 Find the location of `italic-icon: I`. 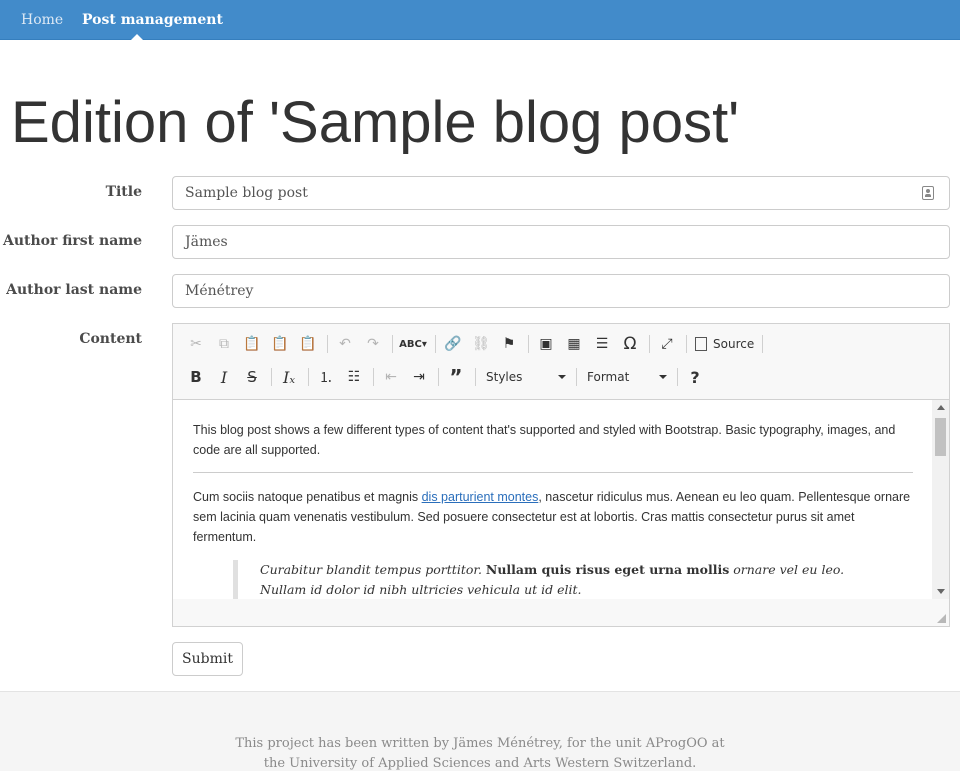

italic-icon: I is located at coordinates (224, 377).